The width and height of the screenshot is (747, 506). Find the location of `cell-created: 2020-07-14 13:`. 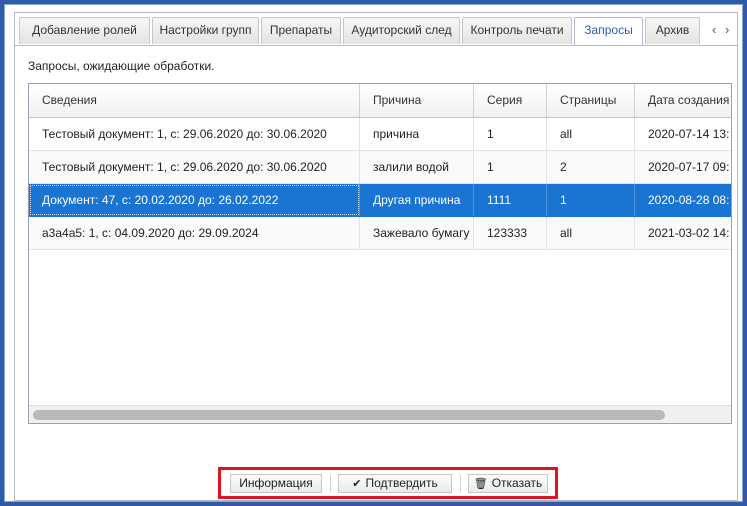

cell-created: 2020-07-14 13: is located at coordinates (689, 134).